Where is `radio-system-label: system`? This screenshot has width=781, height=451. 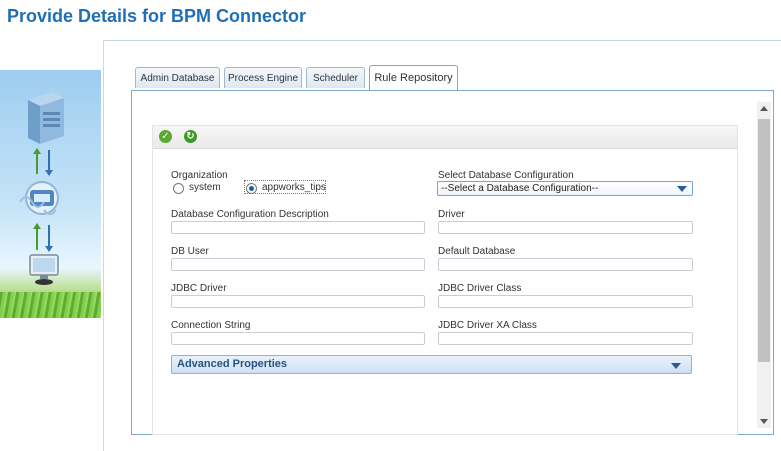 radio-system-label: system is located at coordinates (205, 187).